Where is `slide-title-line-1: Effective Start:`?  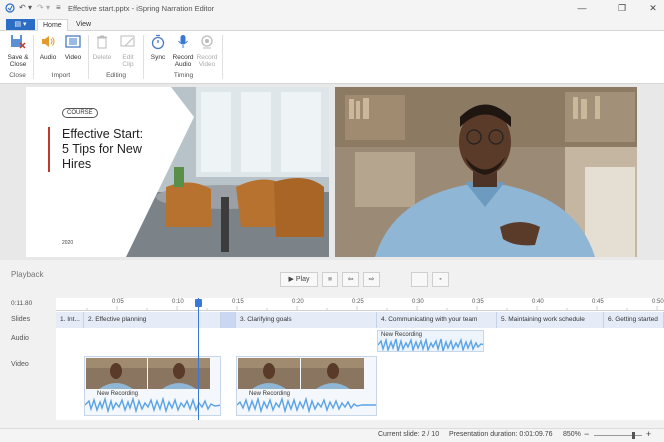
slide-title-line-1: Effective Start: is located at coordinates (103, 134).